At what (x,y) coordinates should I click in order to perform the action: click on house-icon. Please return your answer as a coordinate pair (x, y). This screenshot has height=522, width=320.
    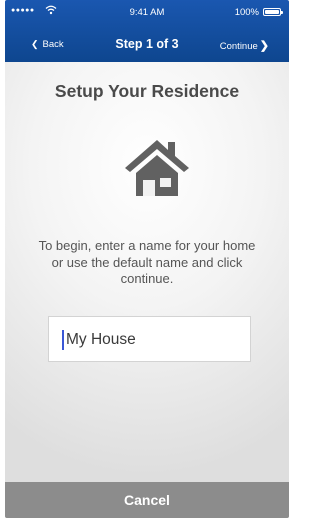
    Looking at the image, I should click on (157, 168).